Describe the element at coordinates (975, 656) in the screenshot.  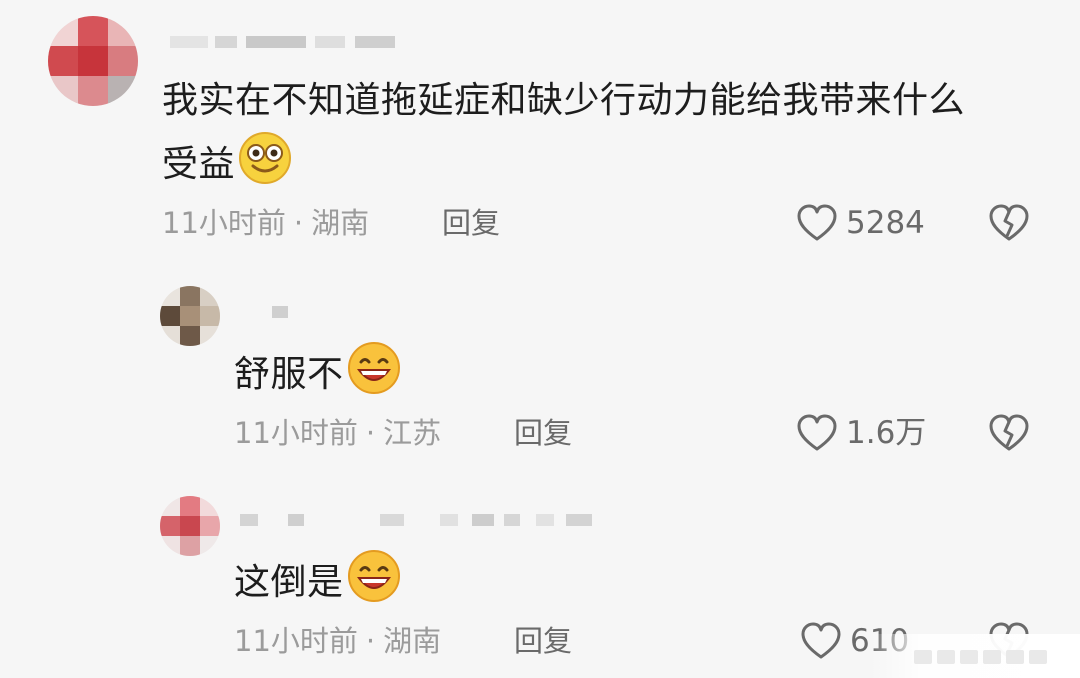
I see `watermark-overlay` at that location.